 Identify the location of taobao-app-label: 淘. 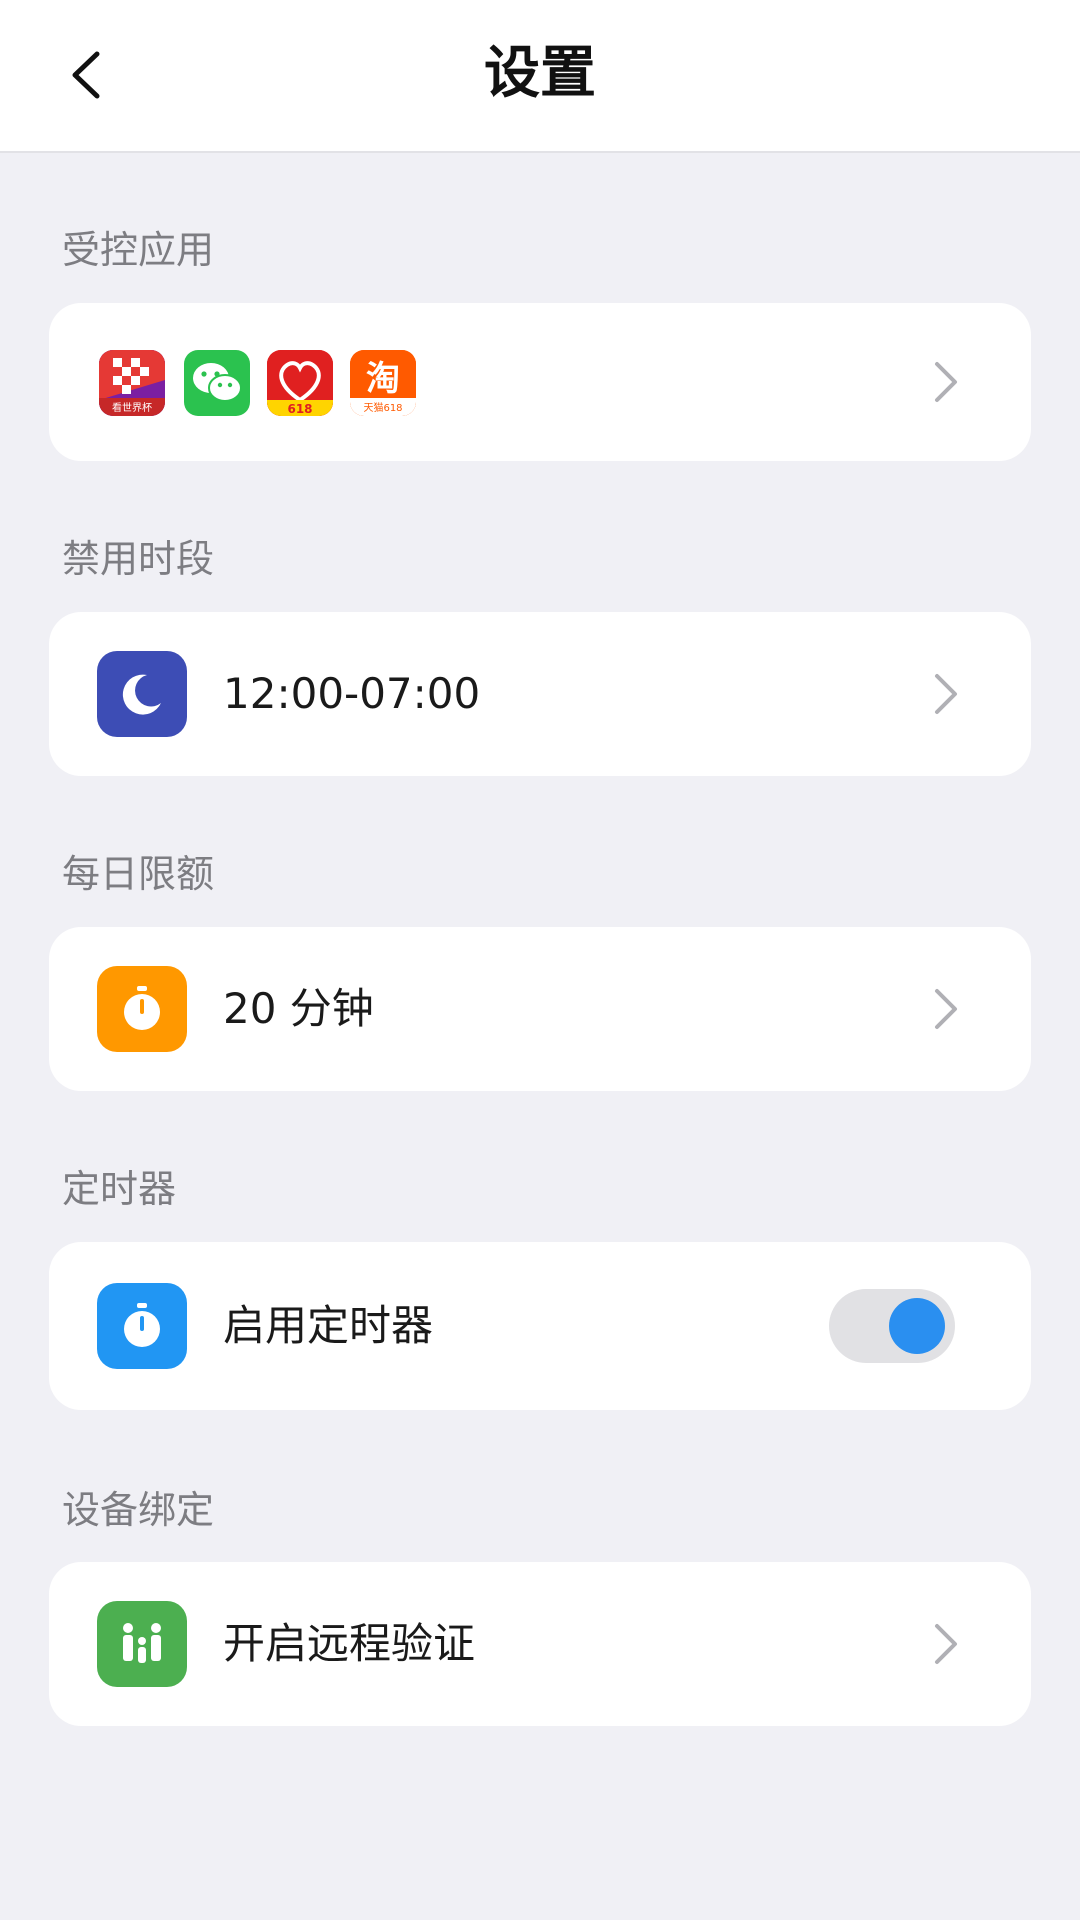
(383, 379).